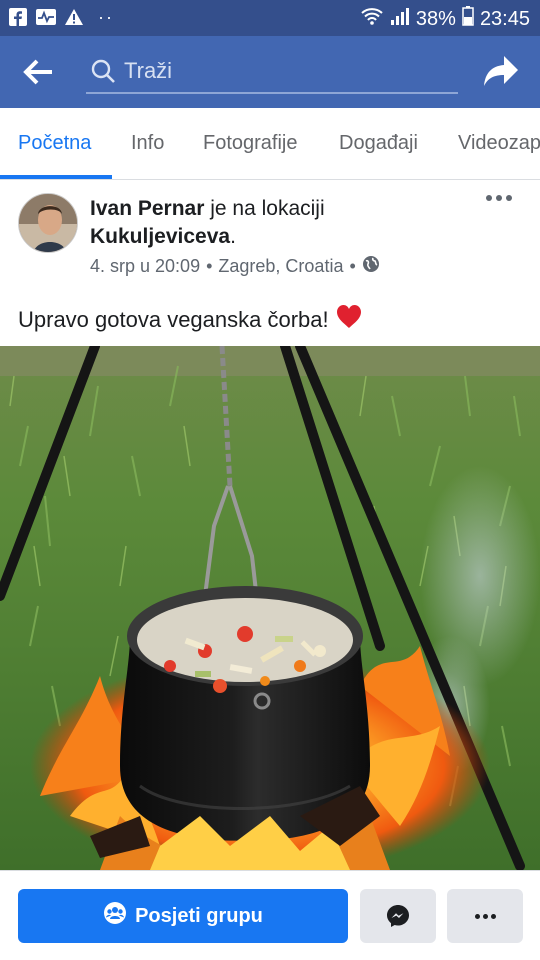  Describe the element at coordinates (173, 319) in the screenshot. I see `post-body: Upravo gotova veganska čorba!` at that location.